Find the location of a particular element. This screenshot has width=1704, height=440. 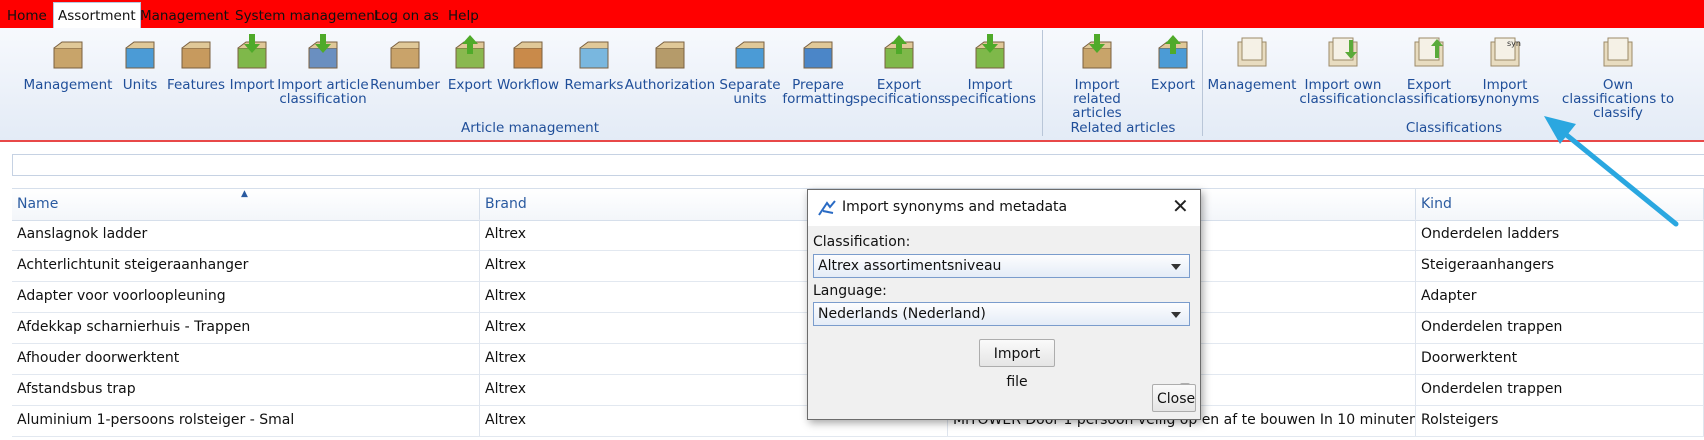

ribbon-button-import-own-classification: Import own classification is located at coordinates (1343, 69).